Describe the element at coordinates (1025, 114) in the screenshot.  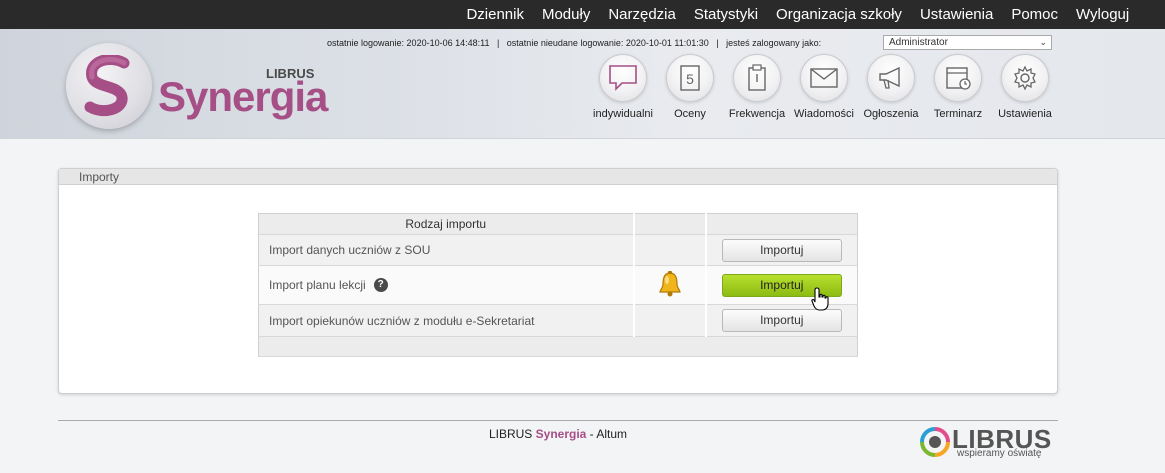
I see `quick-icon-label: Ustawienia` at that location.